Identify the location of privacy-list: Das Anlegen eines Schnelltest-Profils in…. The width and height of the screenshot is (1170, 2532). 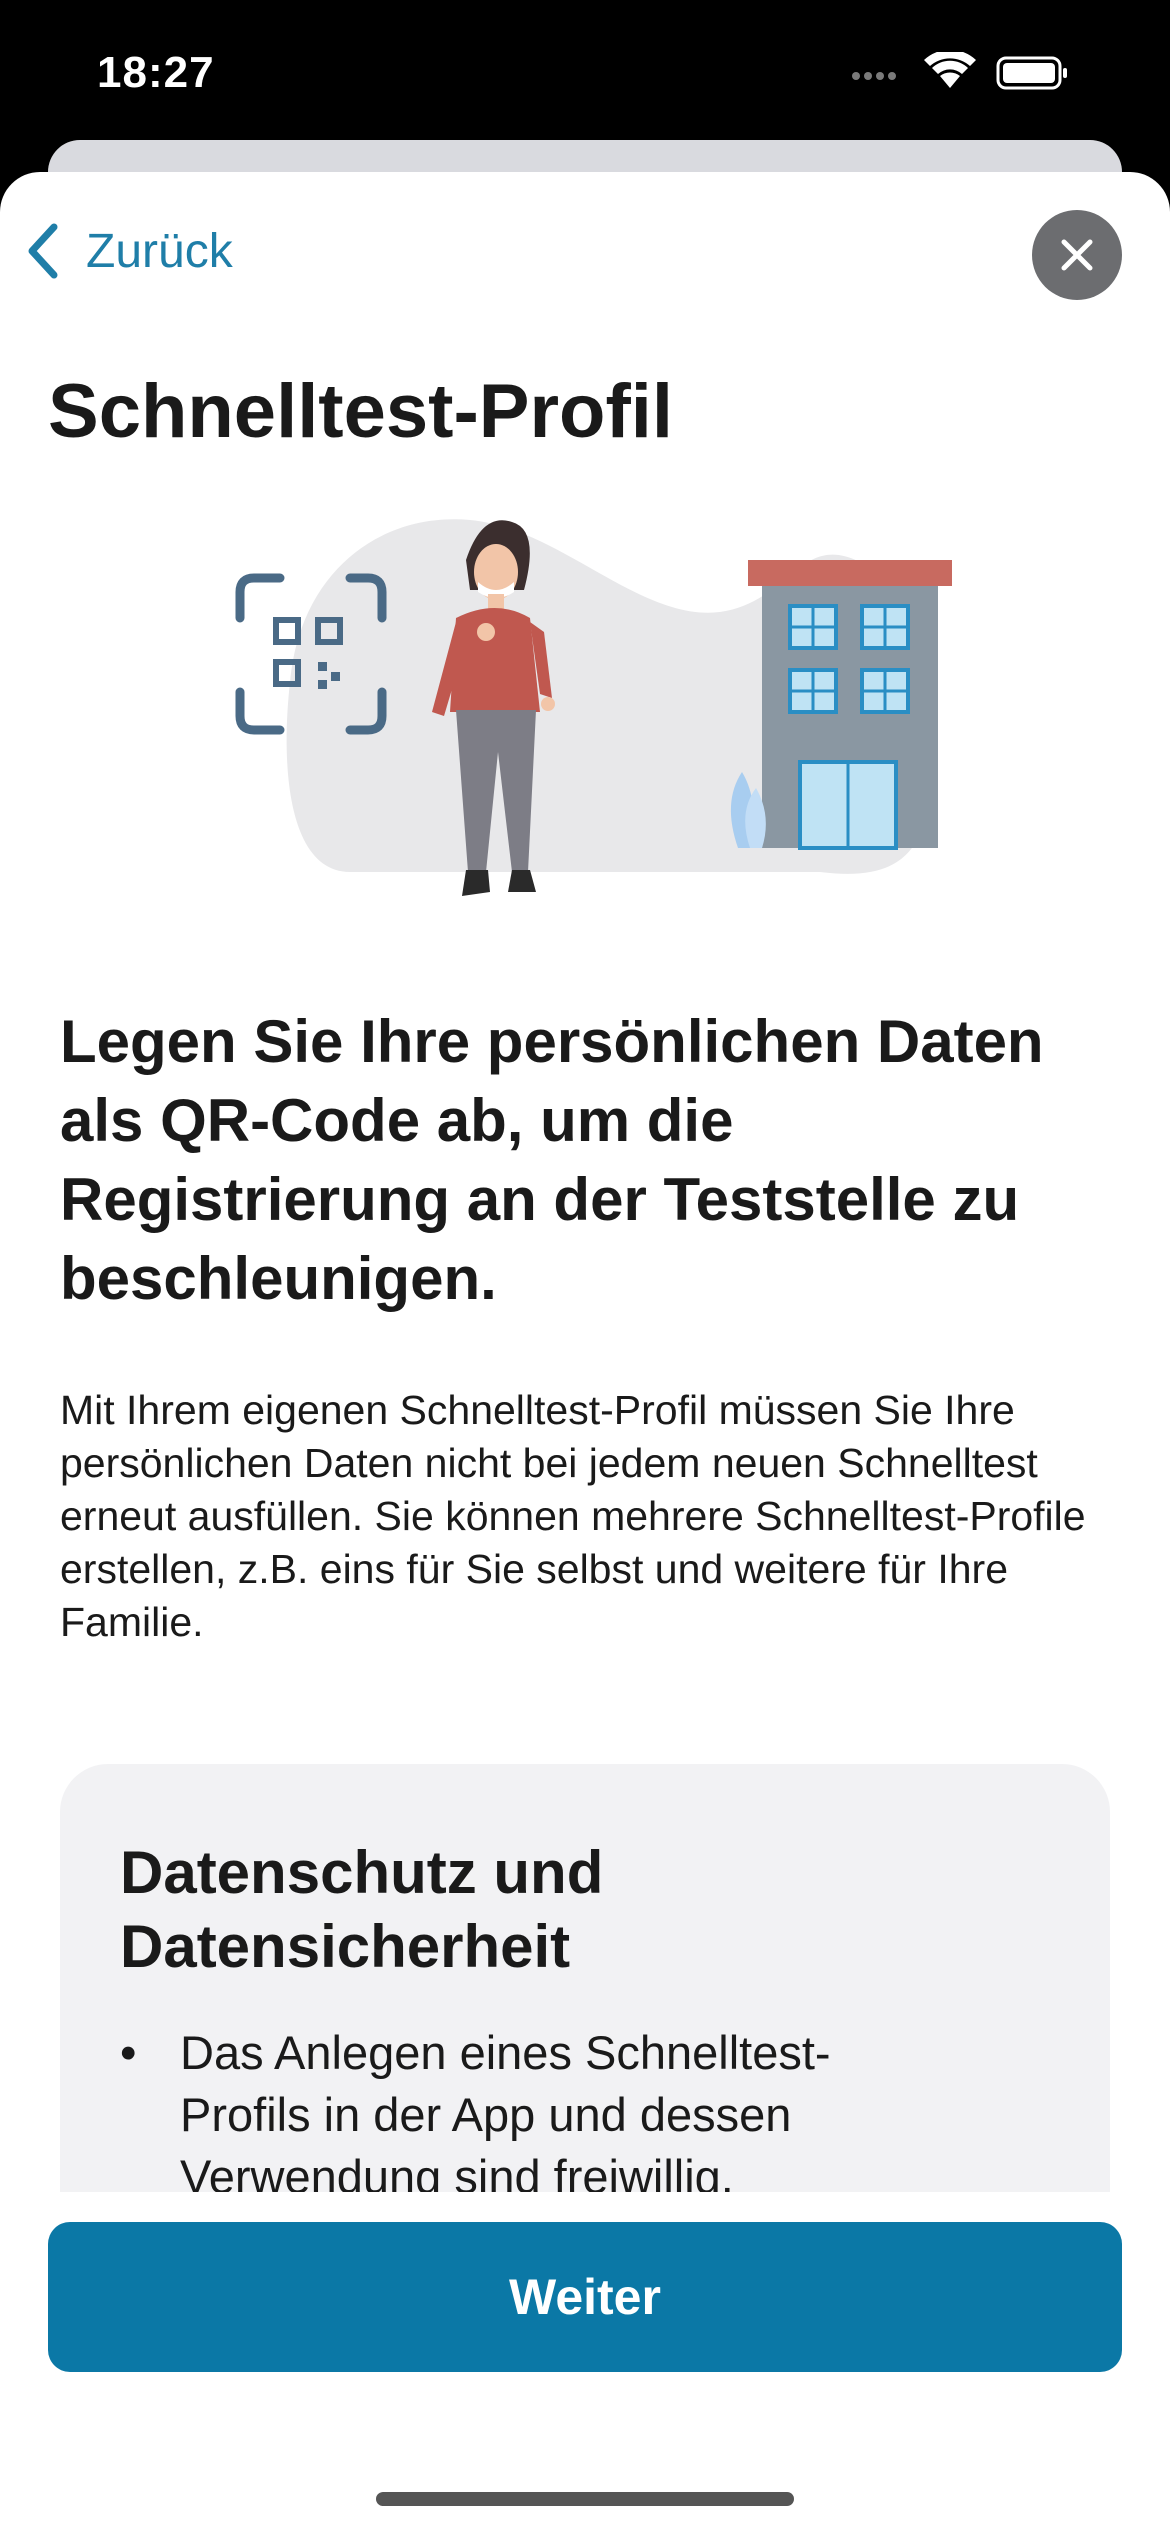
(530, 2115).